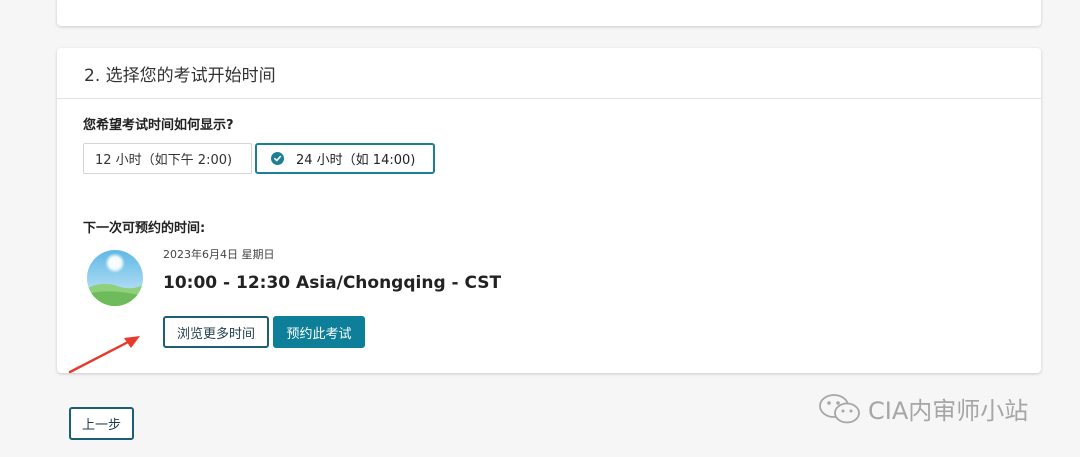 The width and height of the screenshot is (1080, 457). Describe the element at coordinates (839, 408) in the screenshot. I see `wechat-icon` at that location.